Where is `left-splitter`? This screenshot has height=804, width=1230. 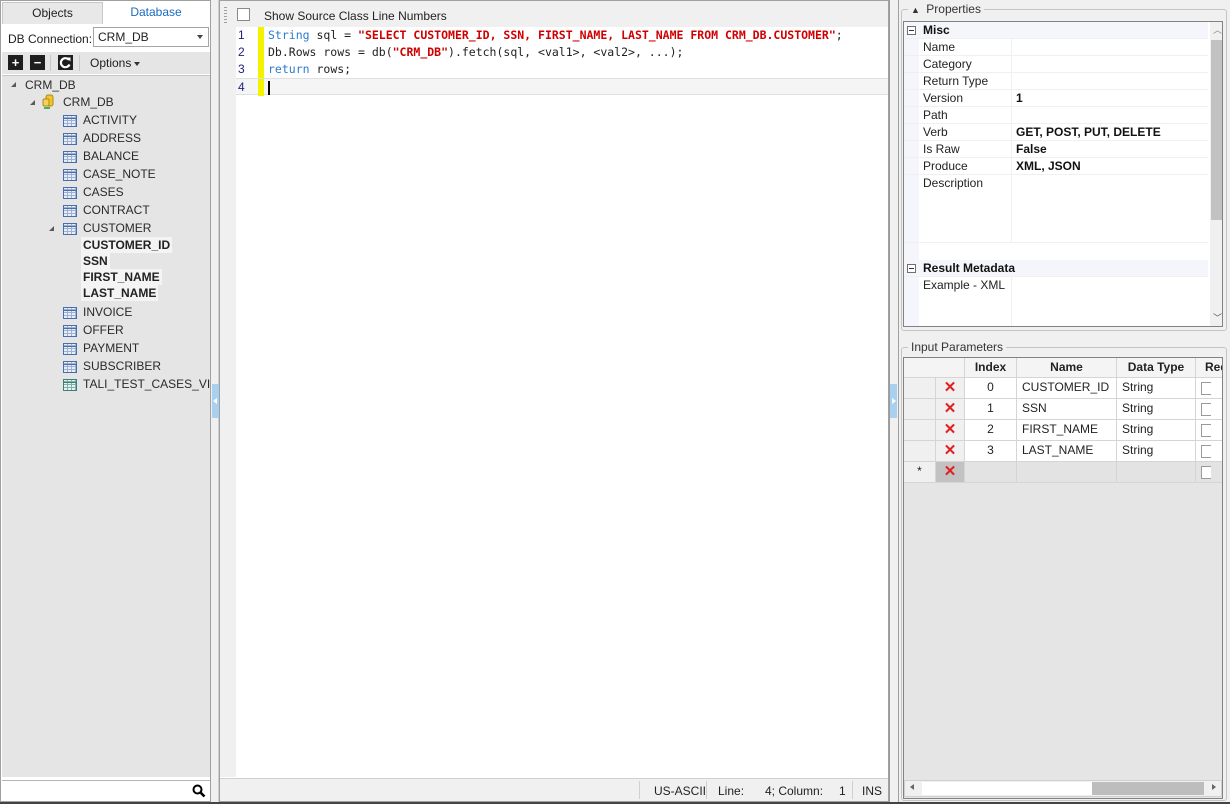 left-splitter is located at coordinates (215, 401).